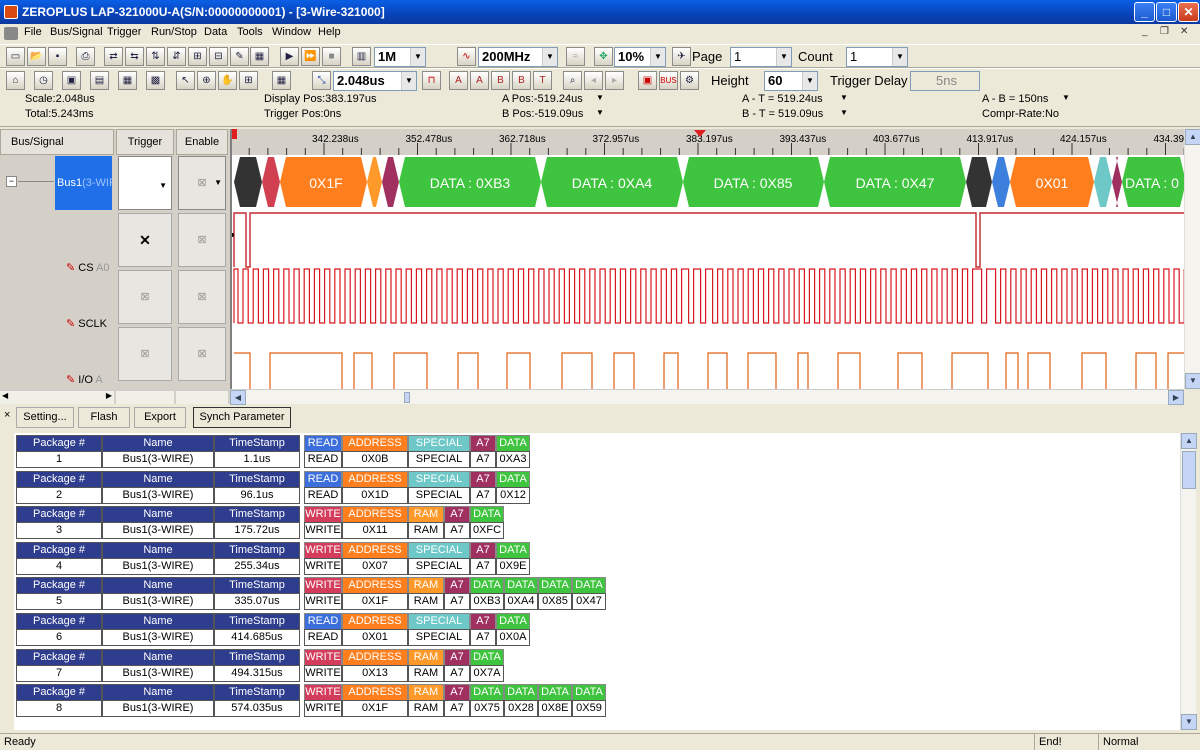 This screenshot has width=1200, height=750. What do you see at coordinates (518, 57) in the screenshot?
I see `frequency-select: 200MHz ▼` at bounding box center [518, 57].